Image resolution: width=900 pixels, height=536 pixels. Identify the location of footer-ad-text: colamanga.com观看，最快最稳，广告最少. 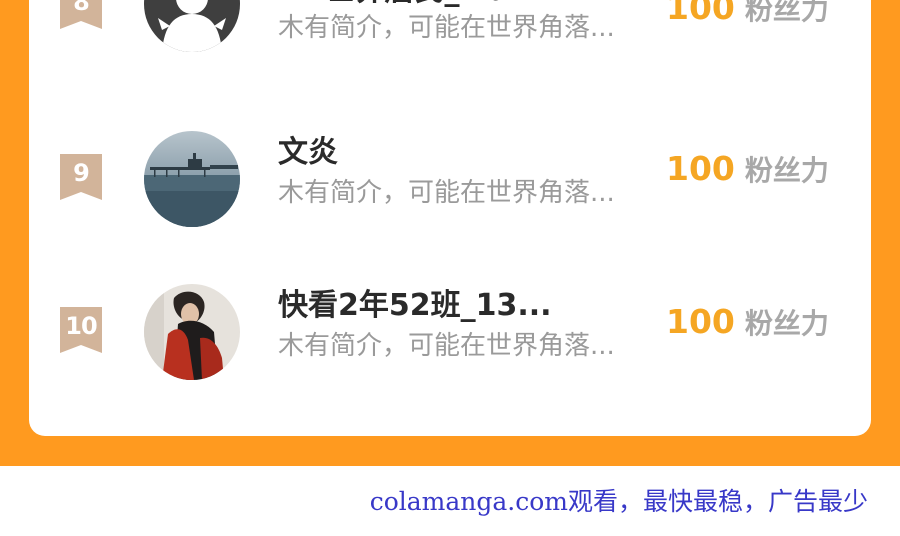
(434, 502).